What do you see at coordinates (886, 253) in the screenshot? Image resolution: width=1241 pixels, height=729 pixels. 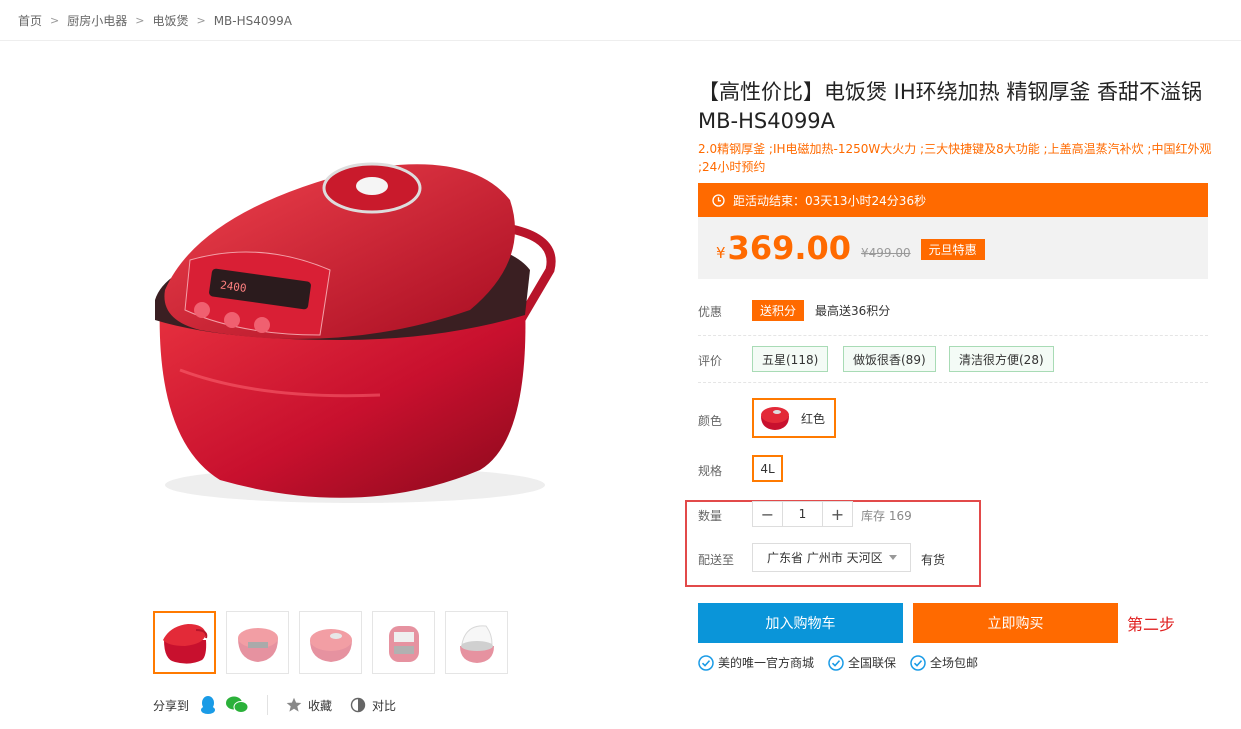 I see `original-price: ¥499.00` at bounding box center [886, 253].